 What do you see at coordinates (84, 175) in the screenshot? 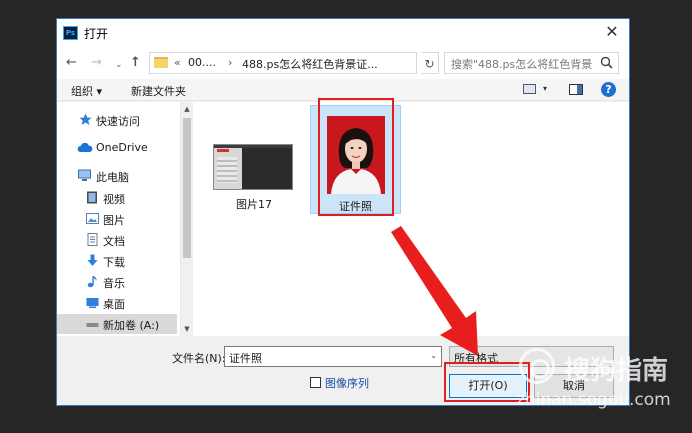
I see `computer-icon` at bounding box center [84, 175].